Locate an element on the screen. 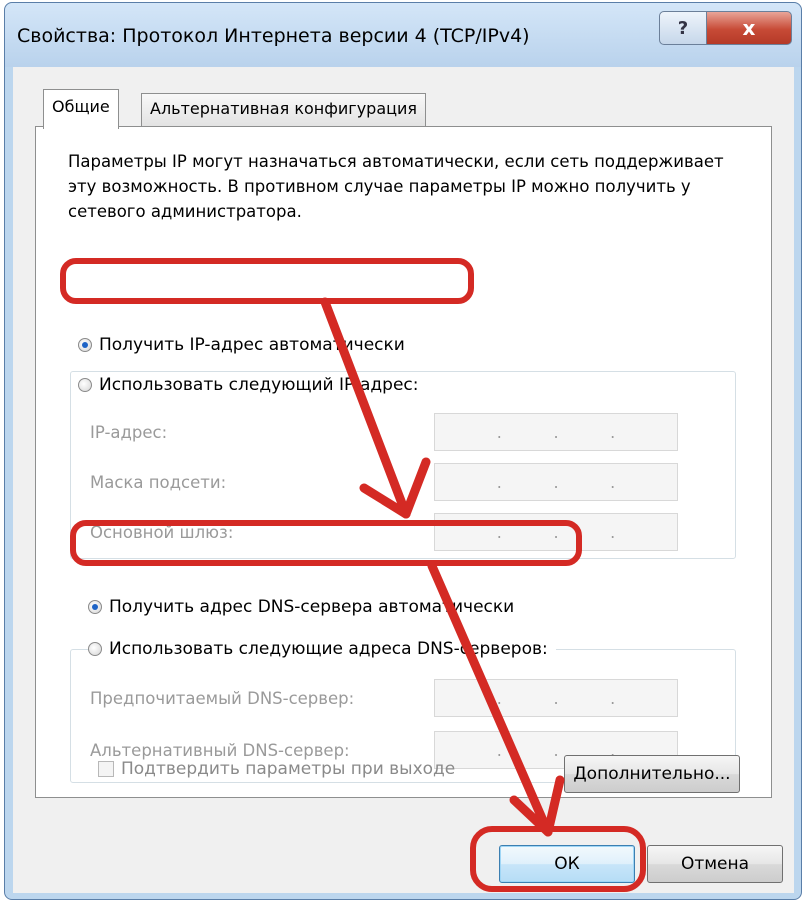 The image size is (806, 904). help-icon: ? is located at coordinates (683, 28).